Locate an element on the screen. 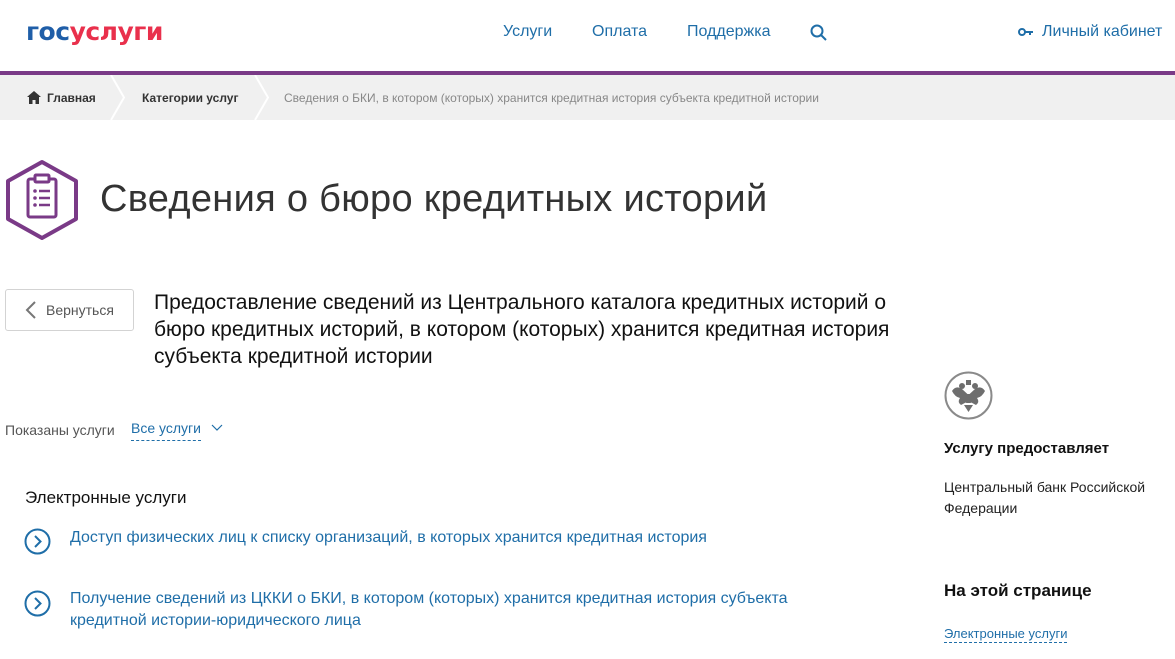  logo-part-gos: гос is located at coordinates (48, 31).